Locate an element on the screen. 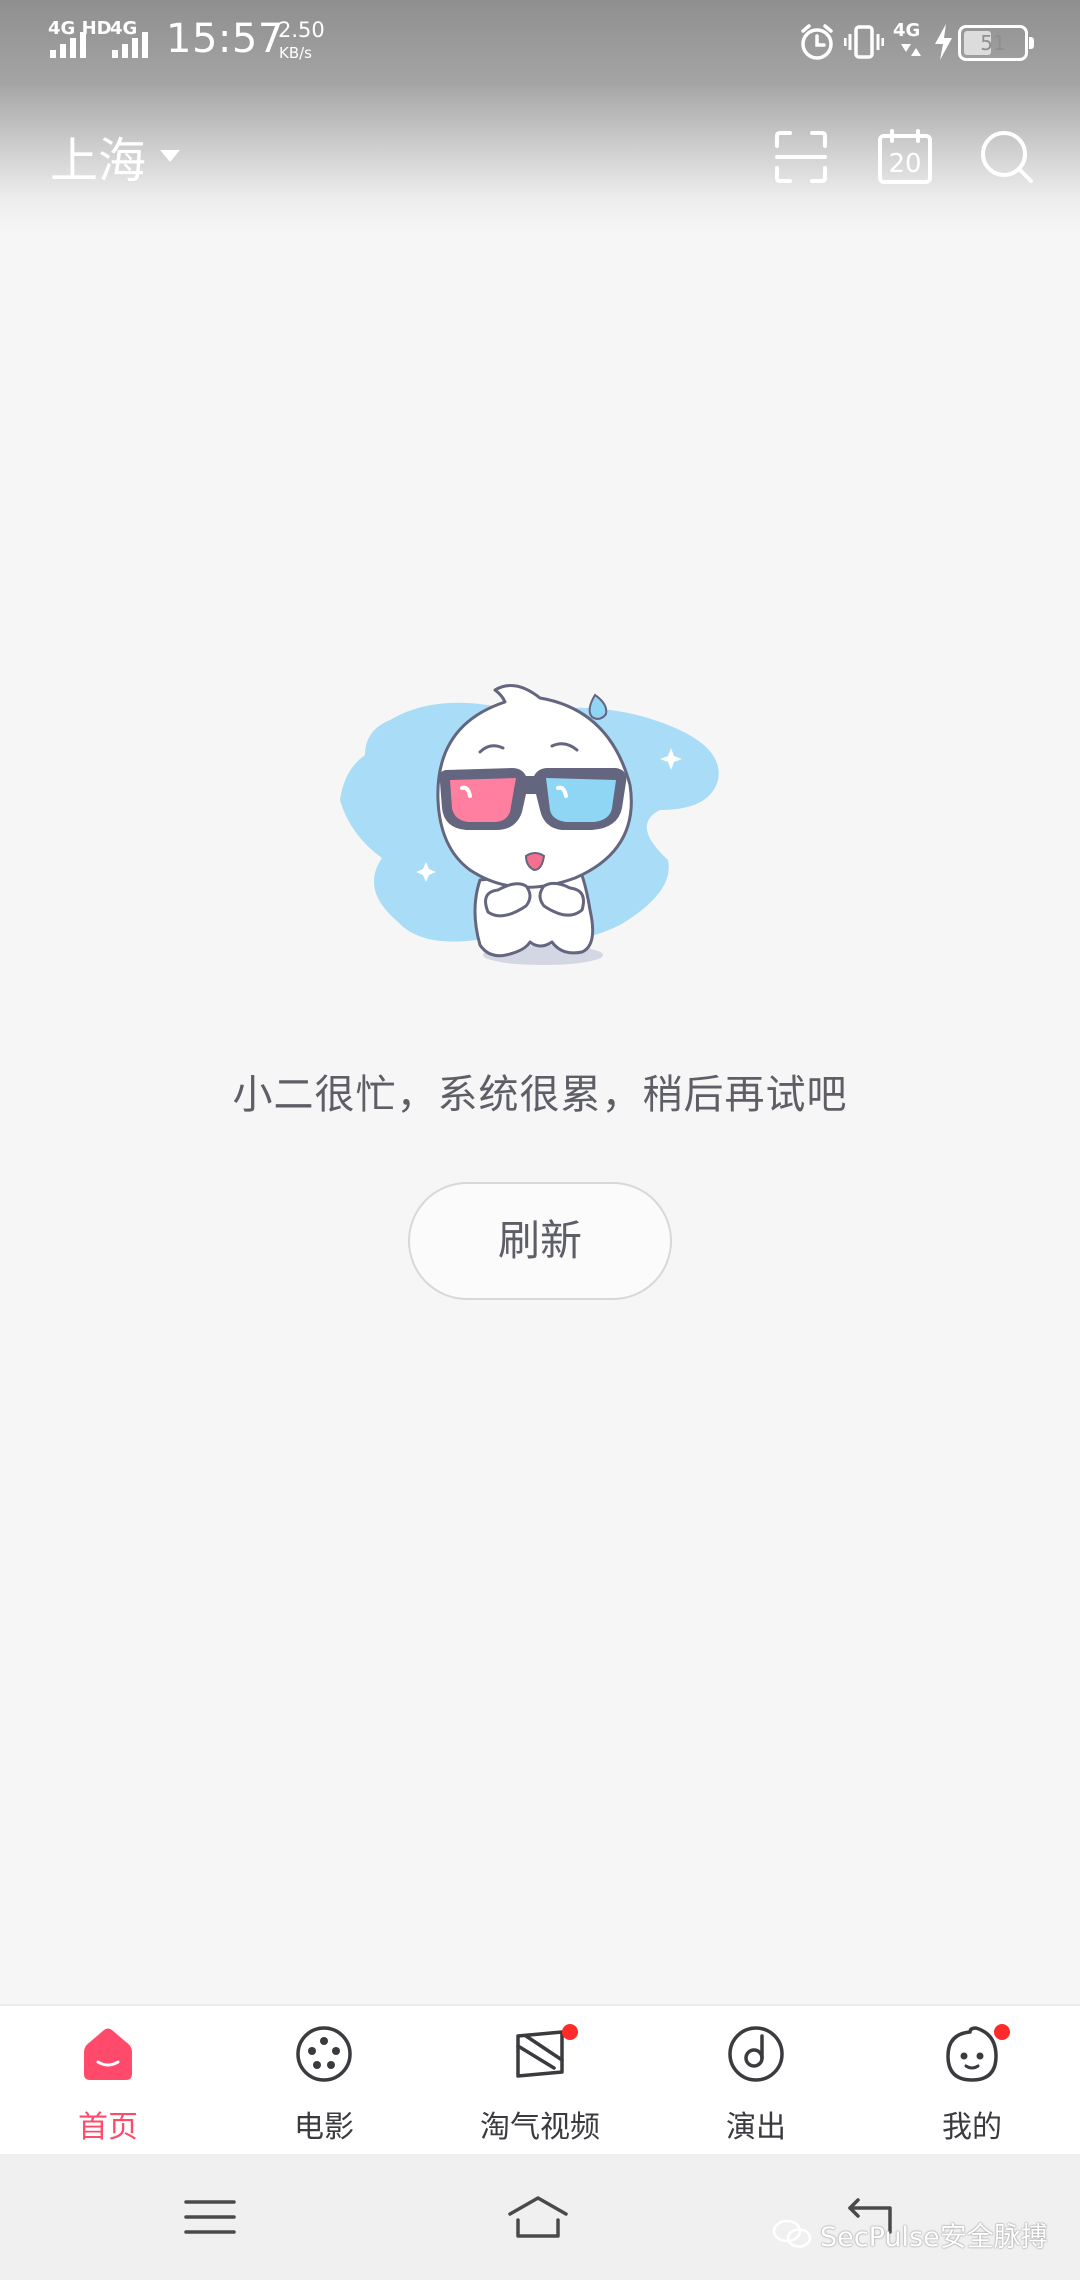 This screenshot has height=2280, width=1080. tab-label: 首页 is located at coordinates (108, 2127).